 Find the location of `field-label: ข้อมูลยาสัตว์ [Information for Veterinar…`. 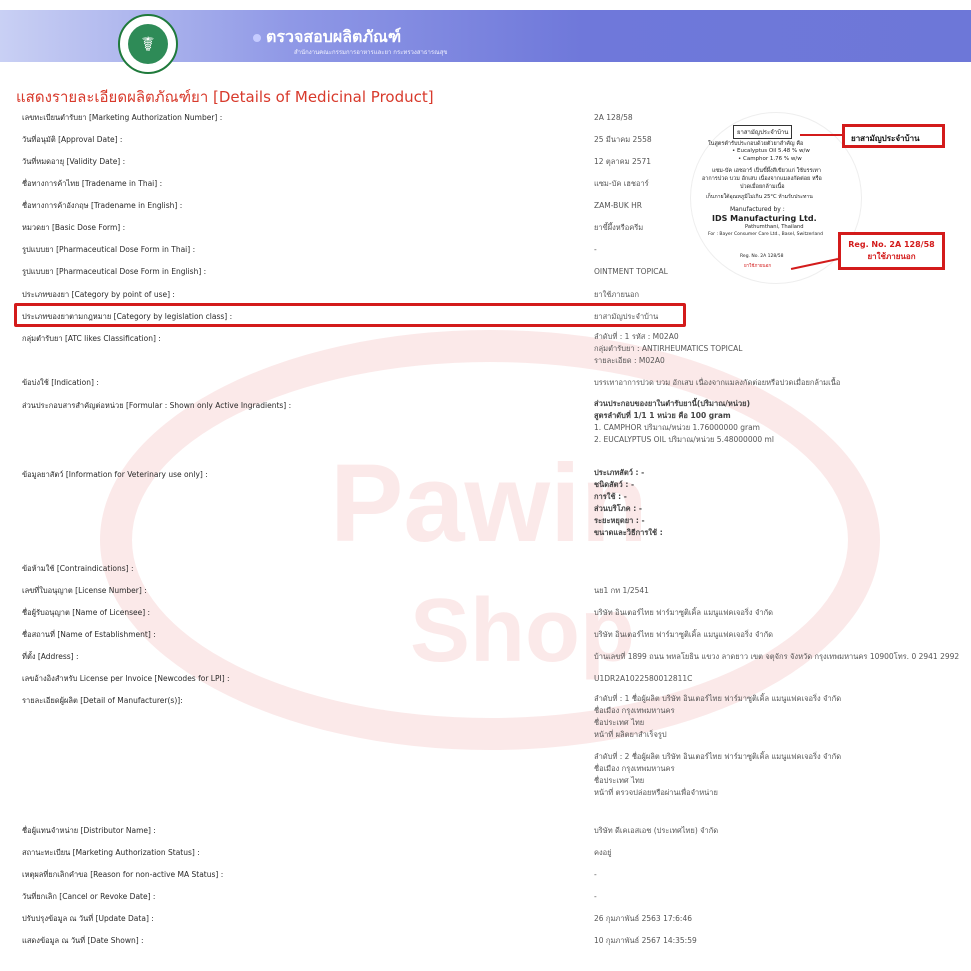

field-label: ข้อมูลยาสัตว์ [Information for Veterinar… is located at coordinates (115, 474).